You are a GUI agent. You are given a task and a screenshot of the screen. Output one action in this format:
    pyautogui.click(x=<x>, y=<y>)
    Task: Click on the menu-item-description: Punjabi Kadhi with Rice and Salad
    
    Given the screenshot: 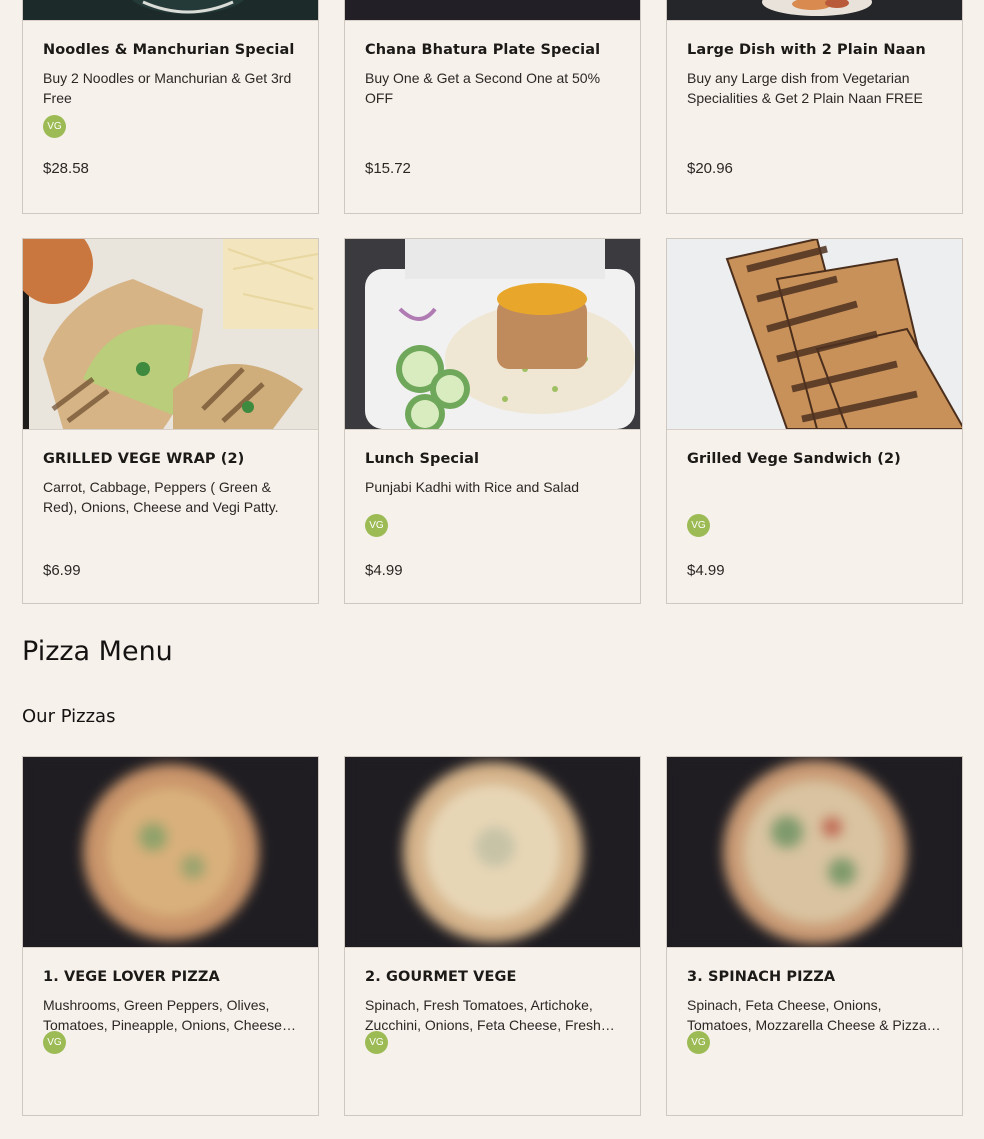 What is the action you would take?
    pyautogui.click(x=472, y=487)
    